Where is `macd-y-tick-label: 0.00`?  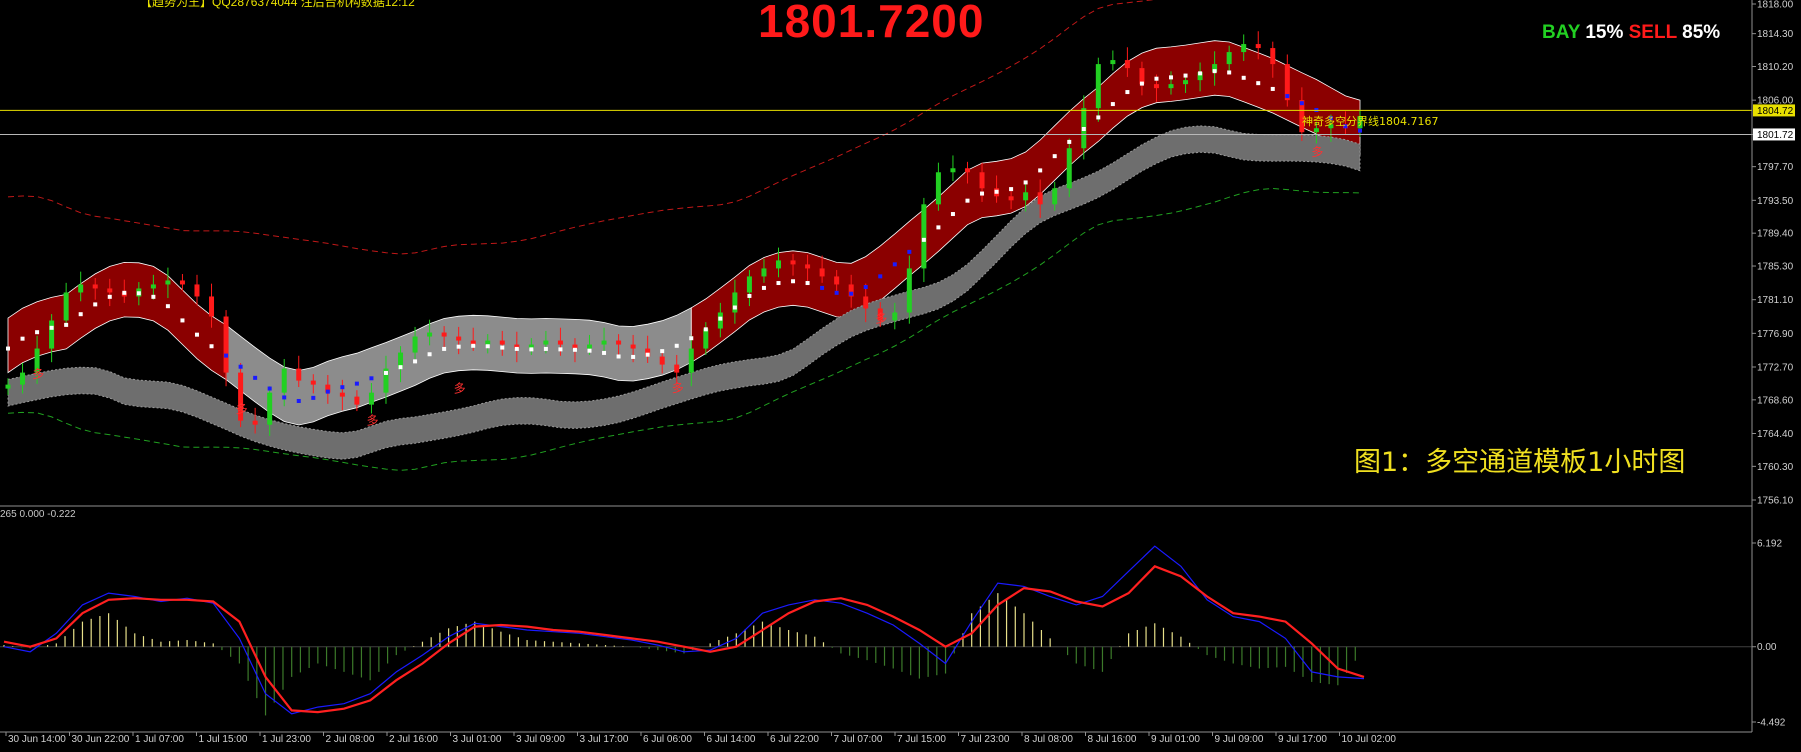 macd-y-tick-label: 0.00 is located at coordinates (1767, 647).